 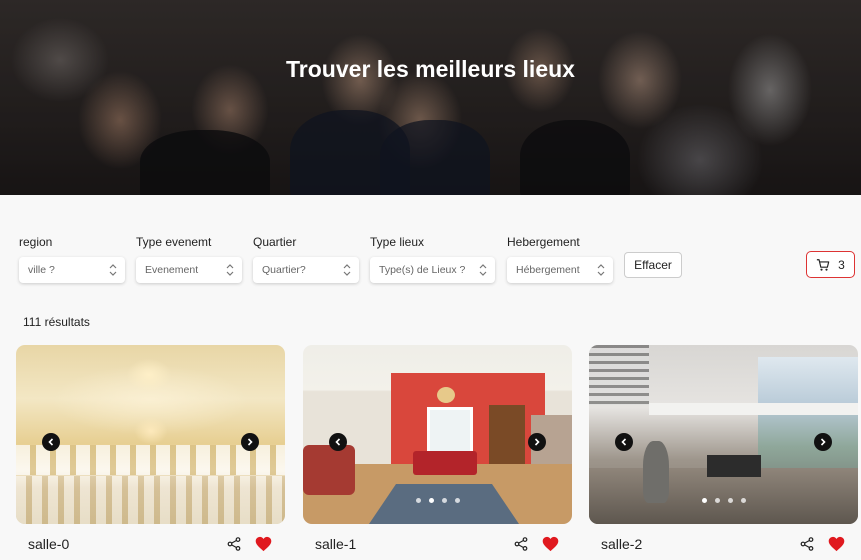 What do you see at coordinates (172, 270) in the screenshot?
I see `select-placeholder: Evenement` at bounding box center [172, 270].